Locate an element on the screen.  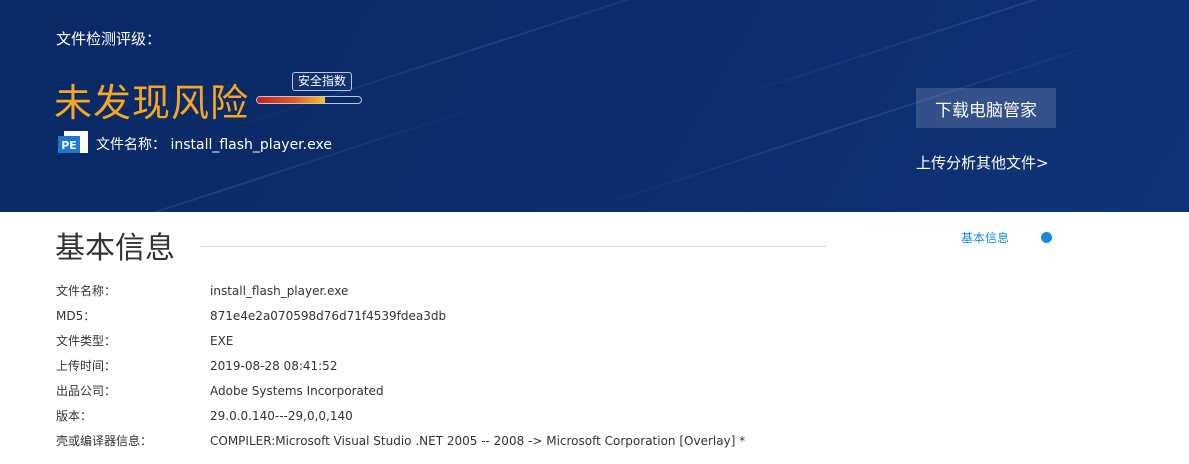
info-value: EXE is located at coordinates (222, 341).